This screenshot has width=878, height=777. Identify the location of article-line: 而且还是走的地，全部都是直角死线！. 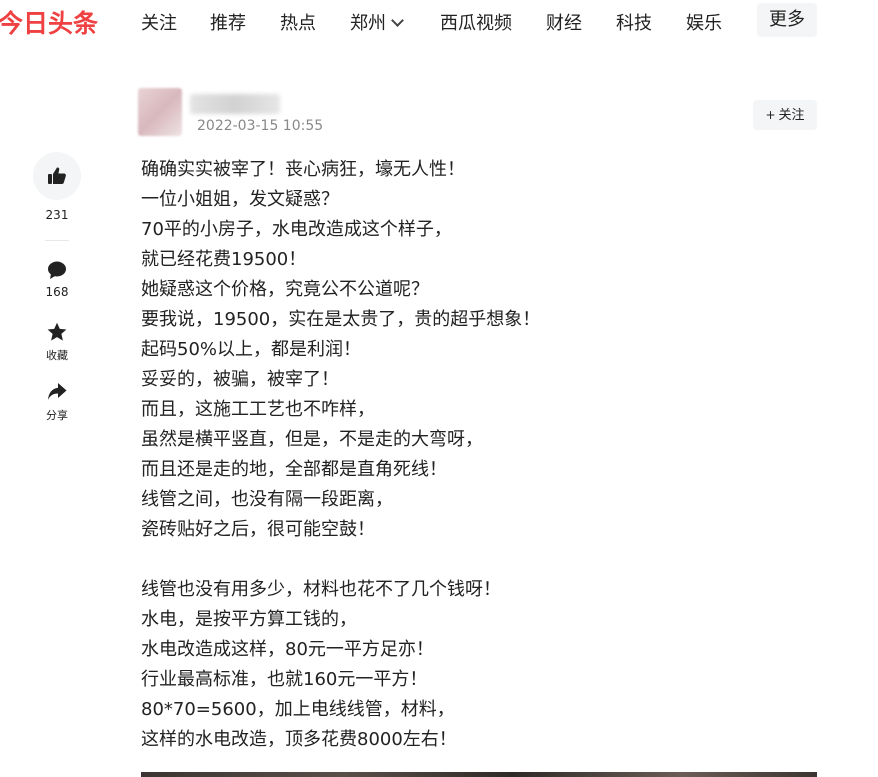
(294, 469).